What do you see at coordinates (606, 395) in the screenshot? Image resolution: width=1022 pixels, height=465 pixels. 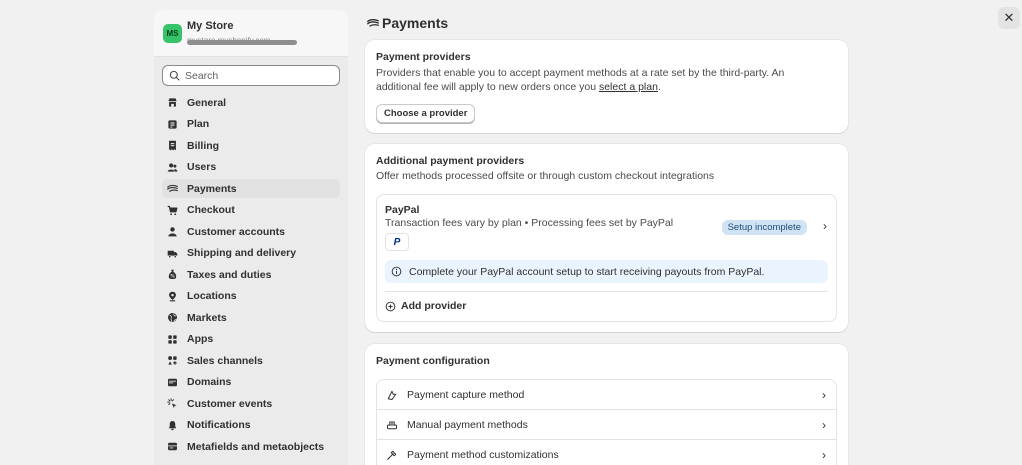 I see `payment-capture-method-row: Payment capture method ›` at bounding box center [606, 395].